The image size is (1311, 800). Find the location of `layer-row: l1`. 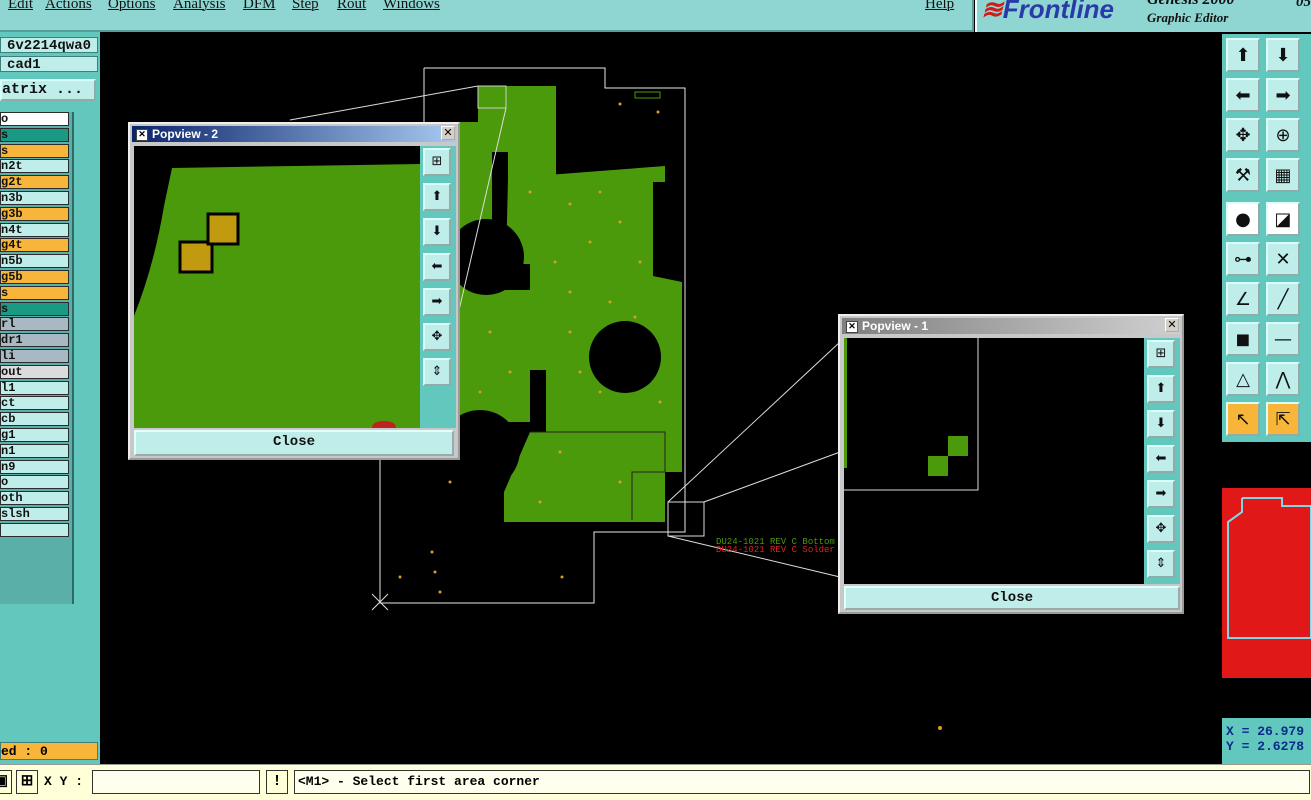

layer-row: l1 is located at coordinates (34, 387).